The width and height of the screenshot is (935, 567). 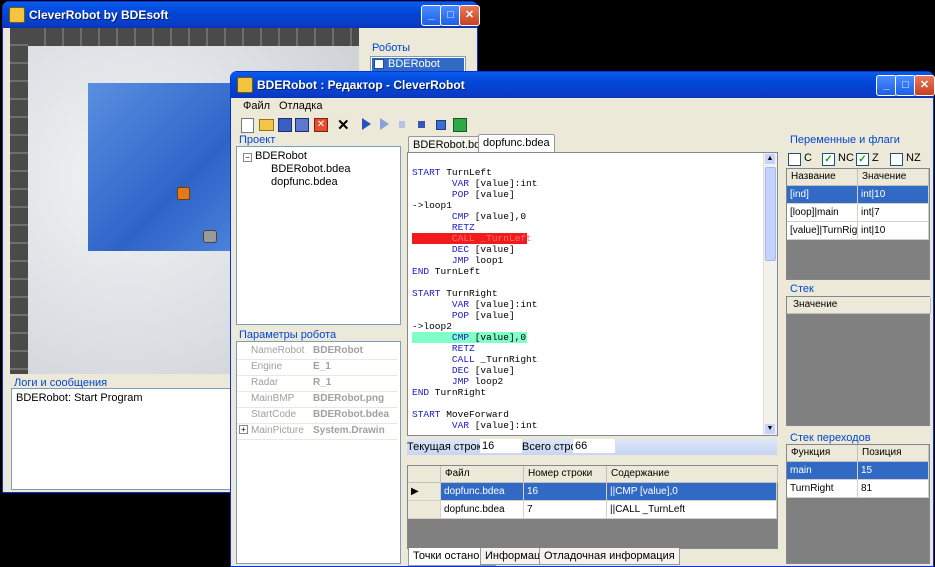 What do you see at coordinates (770, 214) in the screenshot?
I see `code-scroll-thumb` at bounding box center [770, 214].